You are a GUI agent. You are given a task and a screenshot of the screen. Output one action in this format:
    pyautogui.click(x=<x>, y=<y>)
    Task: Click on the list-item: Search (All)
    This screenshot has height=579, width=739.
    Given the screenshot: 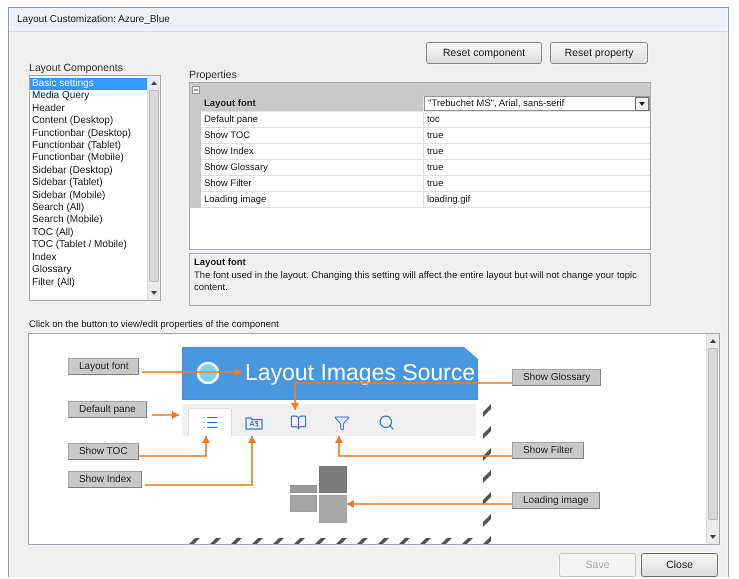 What is the action you would take?
    pyautogui.click(x=88, y=208)
    